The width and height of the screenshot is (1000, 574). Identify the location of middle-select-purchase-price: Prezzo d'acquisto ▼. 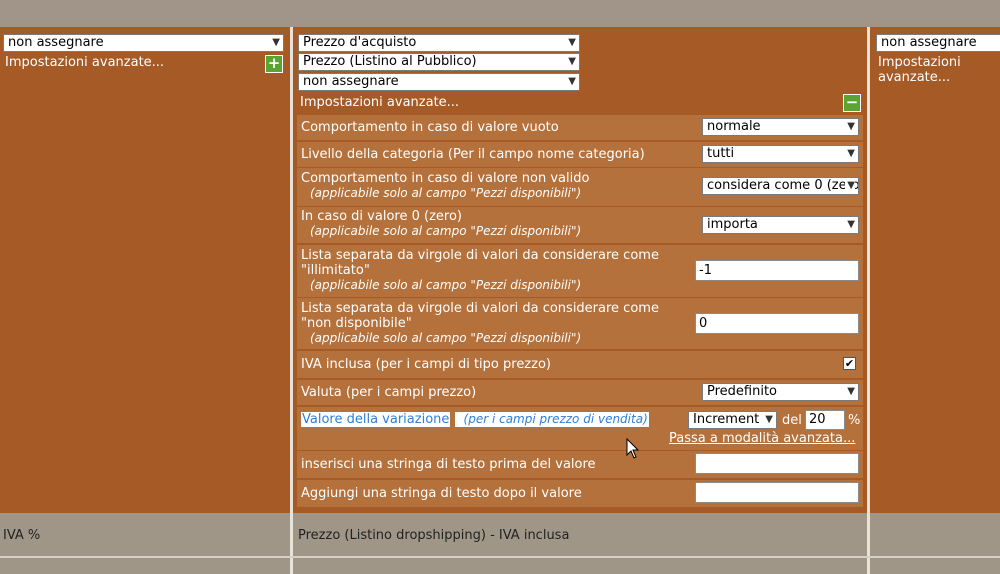
(439, 43).